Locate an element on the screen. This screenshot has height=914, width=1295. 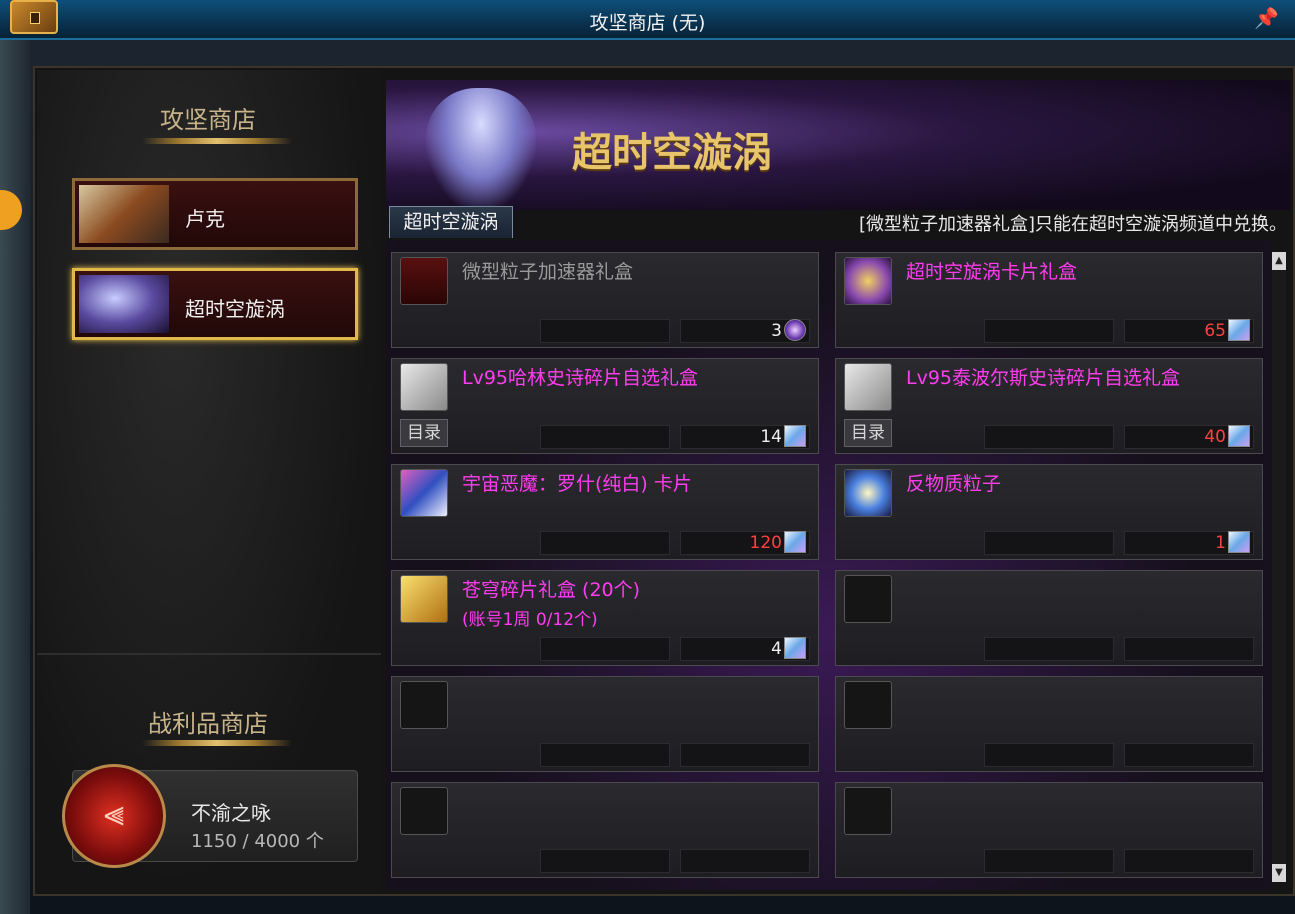
item-name: 微型粒子加速器礼盒 is located at coordinates (548, 272).